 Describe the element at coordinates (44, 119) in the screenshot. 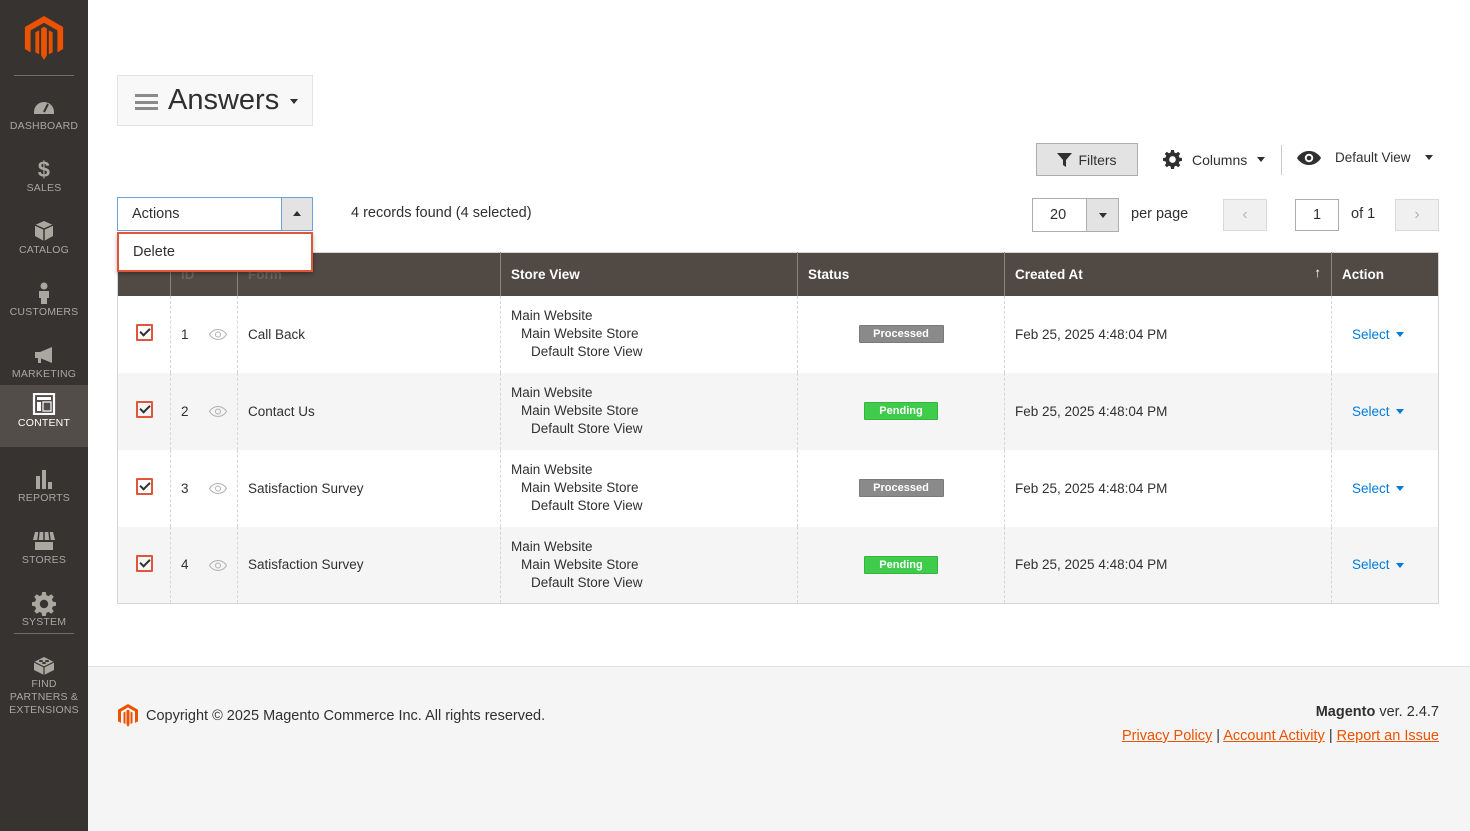

I see `sidebar-item-dashboard: DASHBOARD` at that location.